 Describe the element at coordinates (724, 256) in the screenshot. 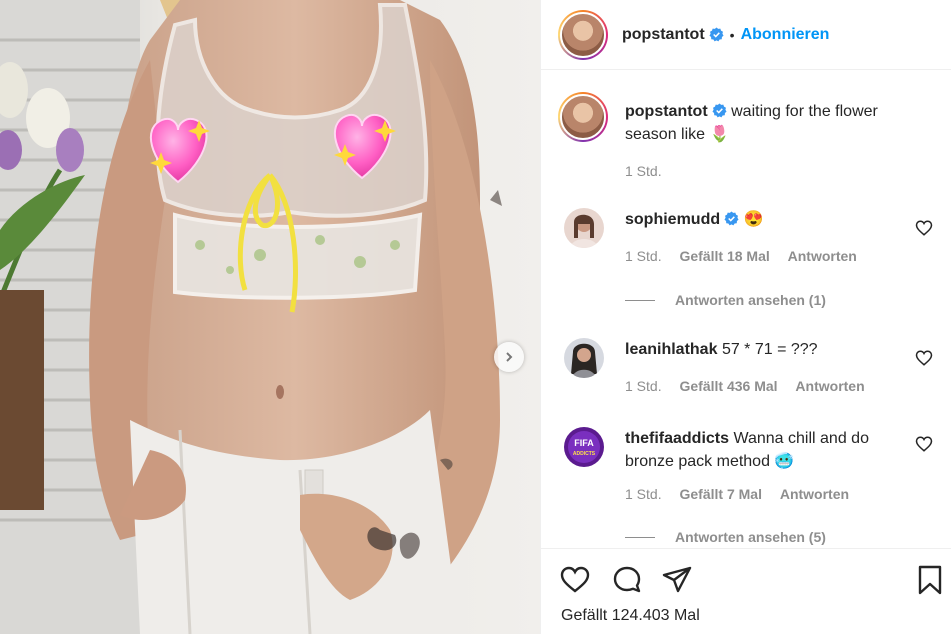

I see `comment-likes: Gefällt 18 Mal` at that location.